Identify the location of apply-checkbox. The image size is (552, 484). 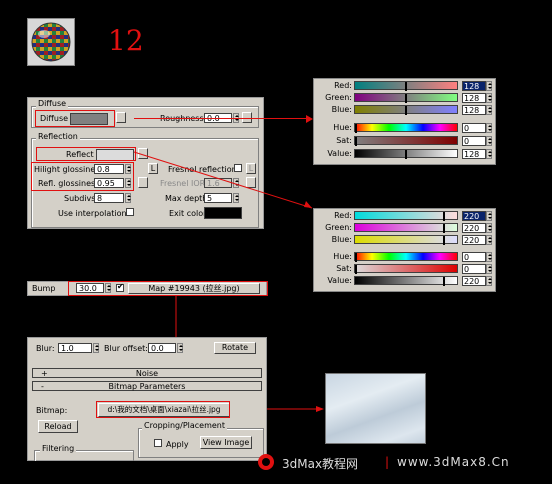
(158, 443).